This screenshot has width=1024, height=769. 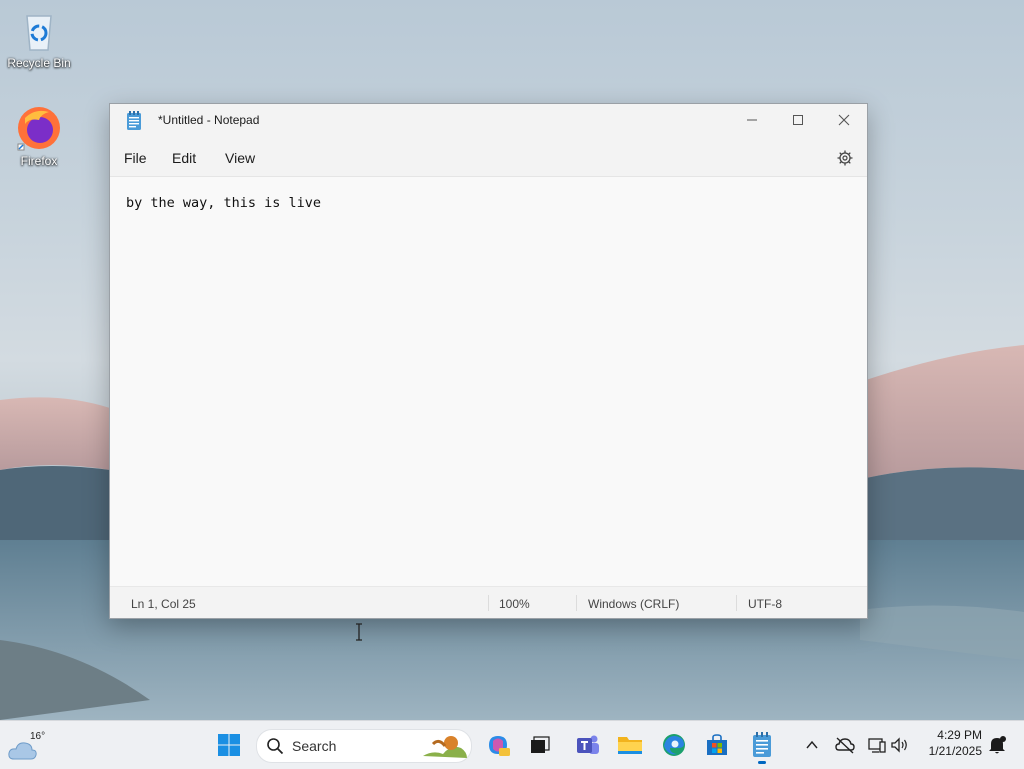 I want to click on store-icon, so click(x=717, y=744).